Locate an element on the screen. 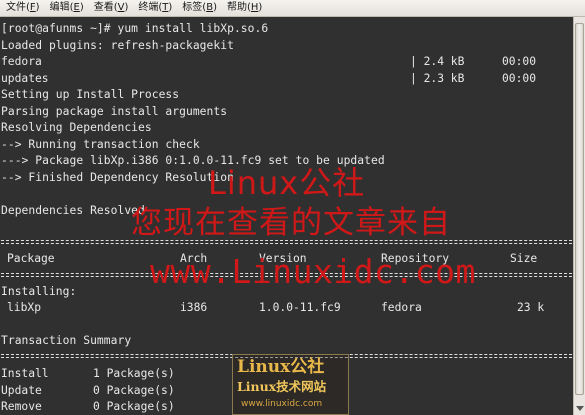 The height and width of the screenshot is (415, 585). row-package: libXp is located at coordinates (24, 307).